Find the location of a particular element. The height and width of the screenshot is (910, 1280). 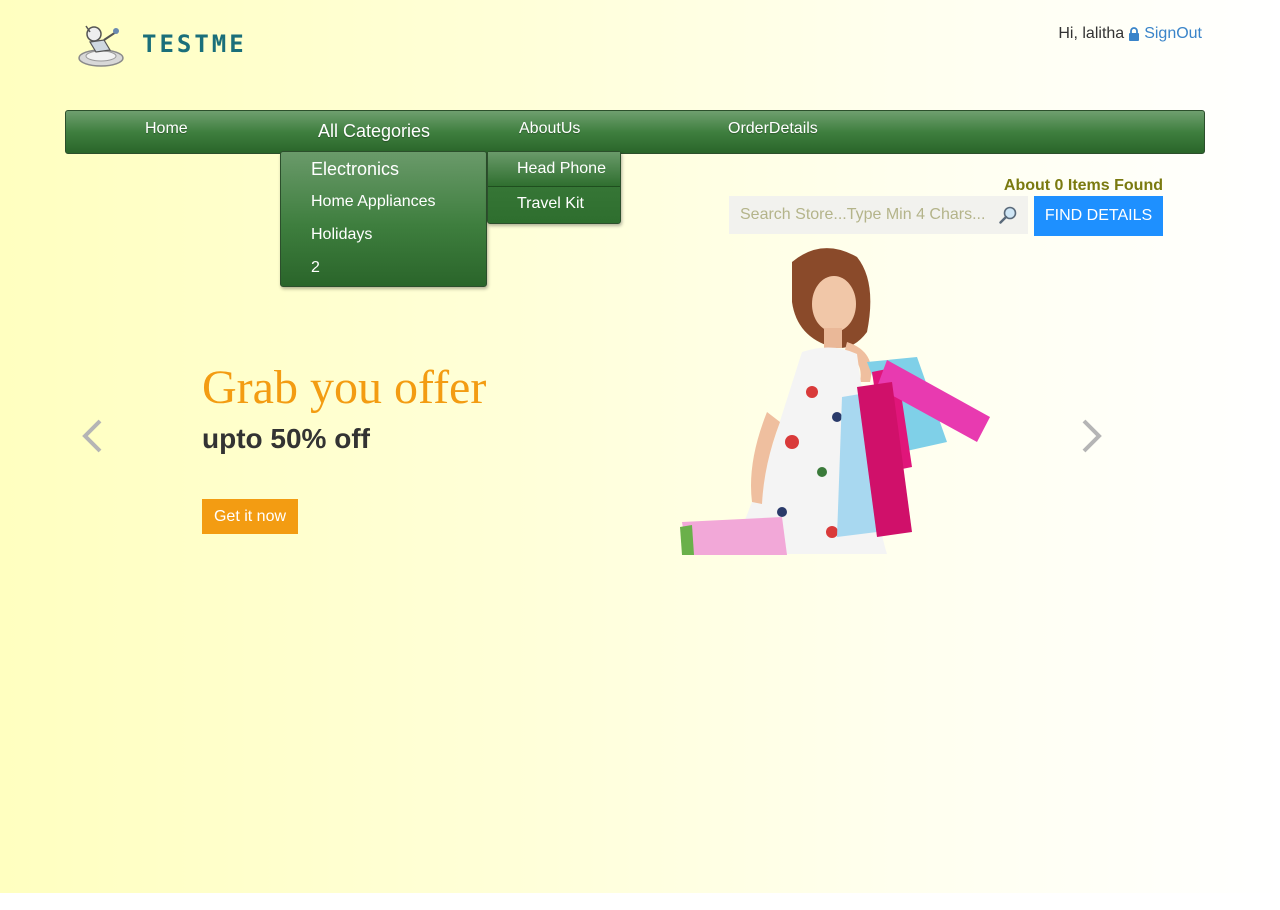

main-nav: Home All Categories AboutUs OrderDetails is located at coordinates (635, 132).